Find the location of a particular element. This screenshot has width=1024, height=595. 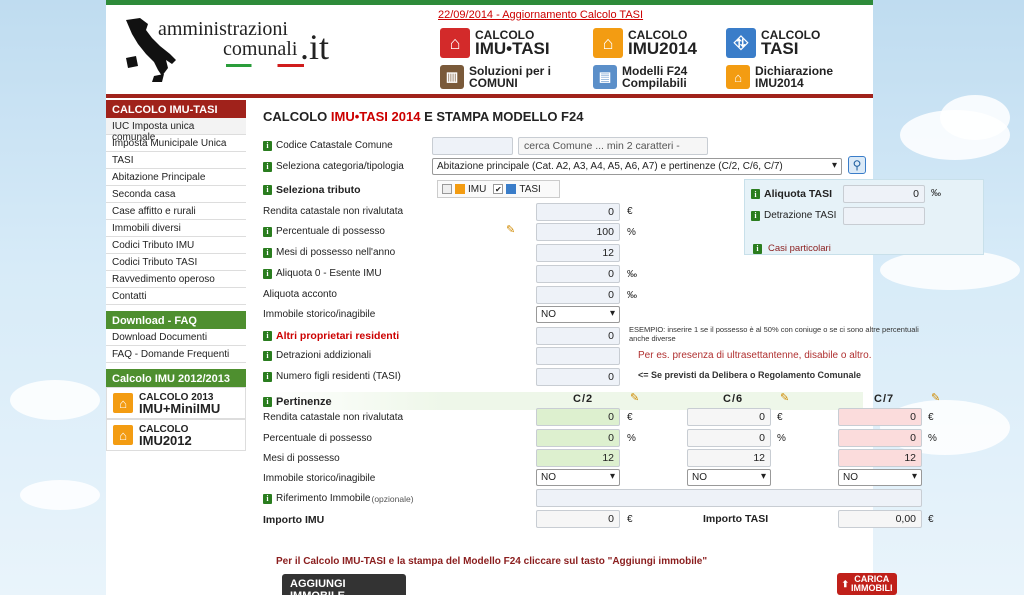

aliquota-tasi-input: 0 is located at coordinates (884, 194).